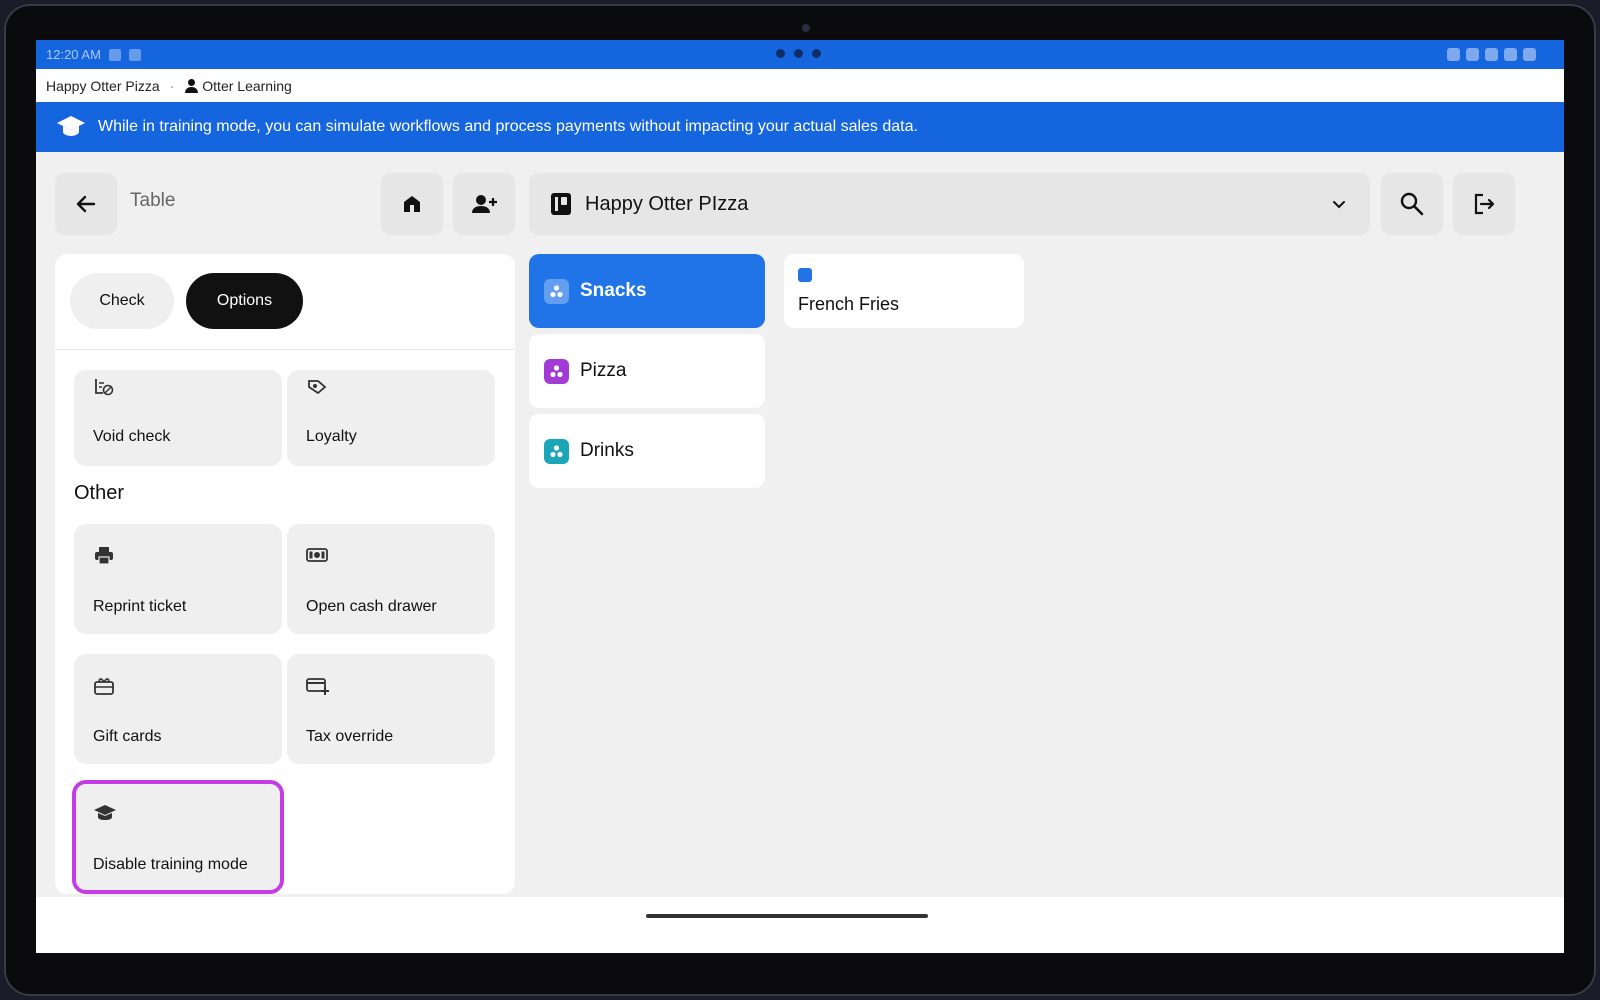  What do you see at coordinates (647, 451) in the screenshot?
I see `category-drinks: Drinks` at bounding box center [647, 451].